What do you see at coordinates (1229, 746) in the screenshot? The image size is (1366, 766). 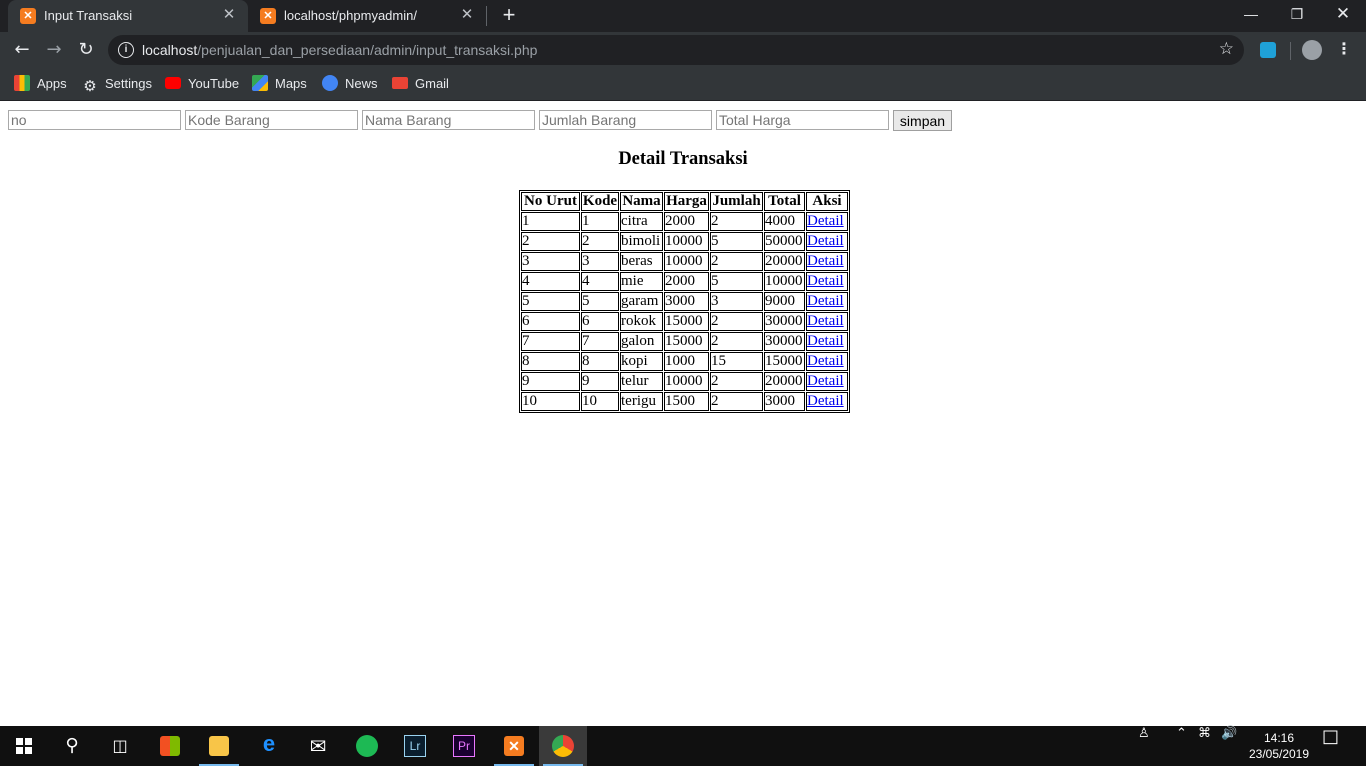 I see `volume-icon: 🔊` at bounding box center [1229, 746].